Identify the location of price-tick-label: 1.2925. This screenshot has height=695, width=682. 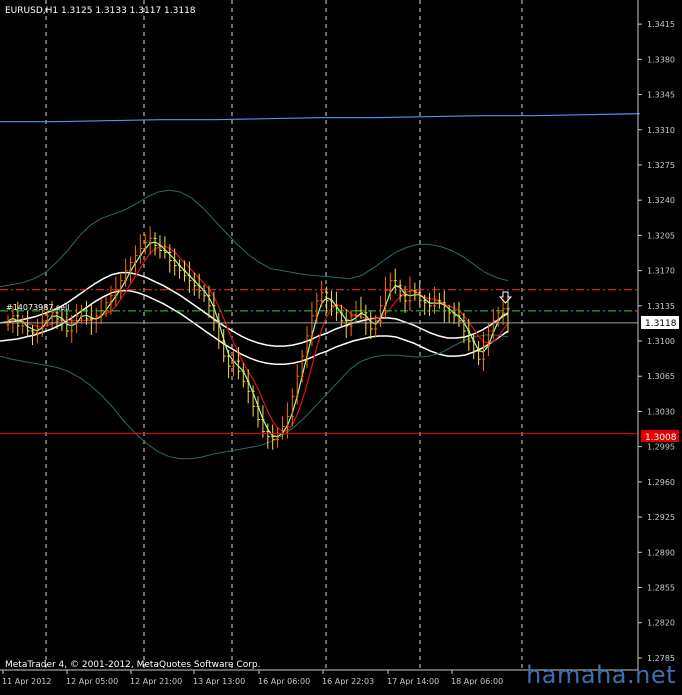
(661, 517).